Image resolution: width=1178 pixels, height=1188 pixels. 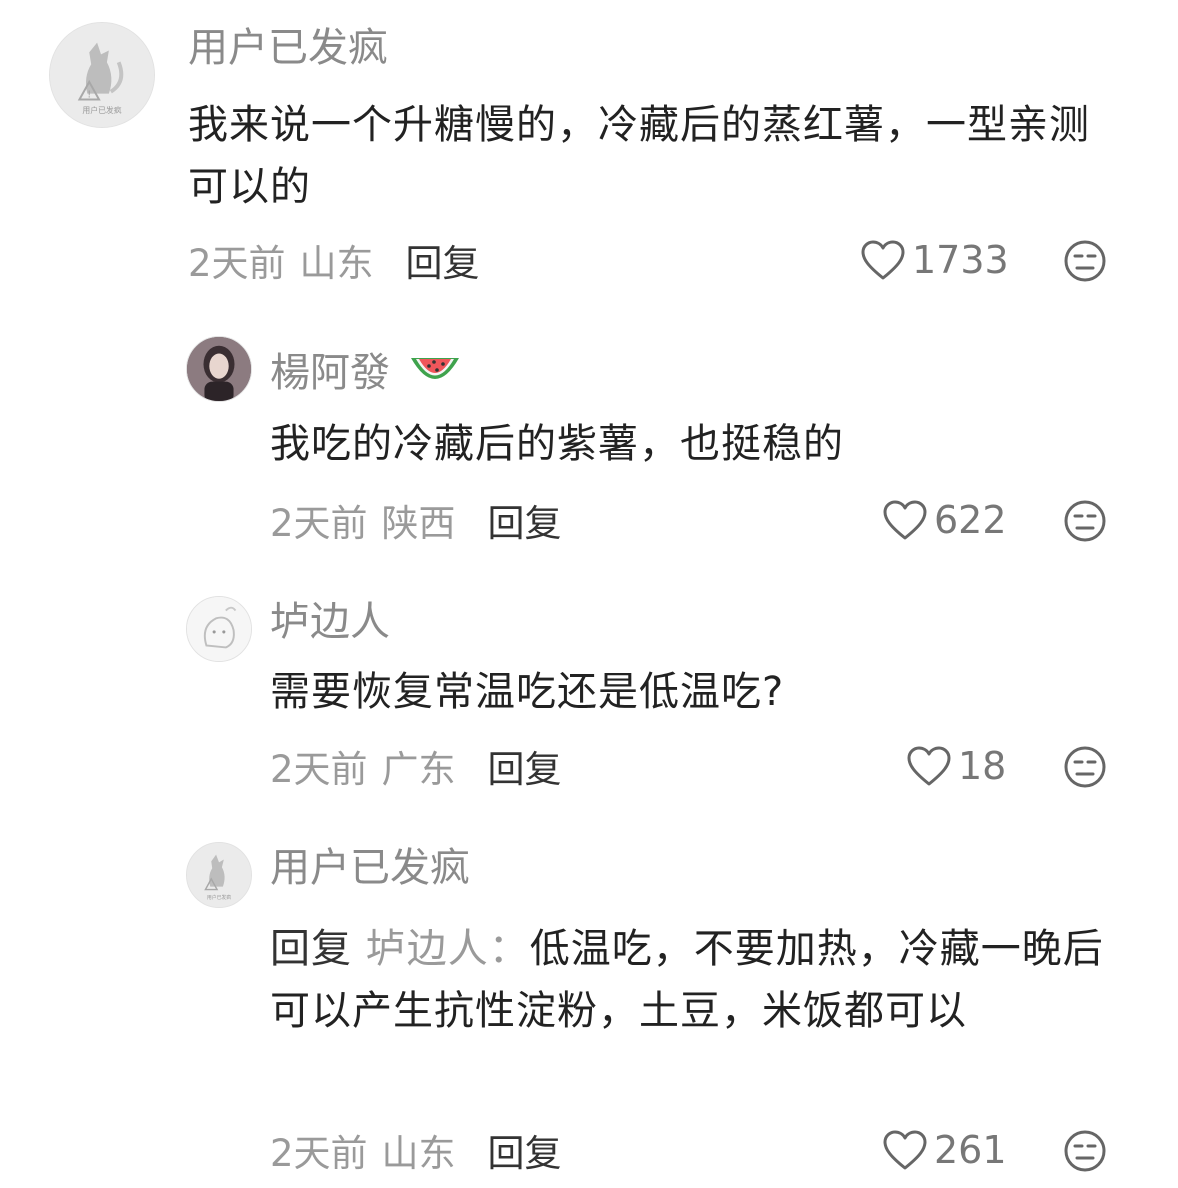 I want to click on comment-text: 我来说一个升糖慢的，冷藏后的蒸红薯，一型亲测可以的, so click(x=639, y=156).